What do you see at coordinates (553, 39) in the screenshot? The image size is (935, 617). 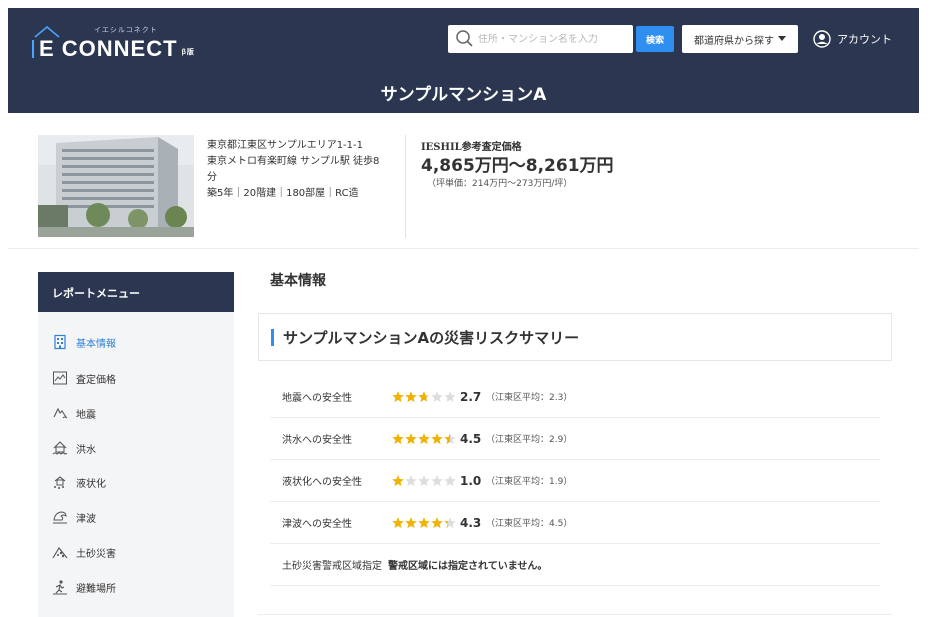 I see `search-input` at bounding box center [553, 39].